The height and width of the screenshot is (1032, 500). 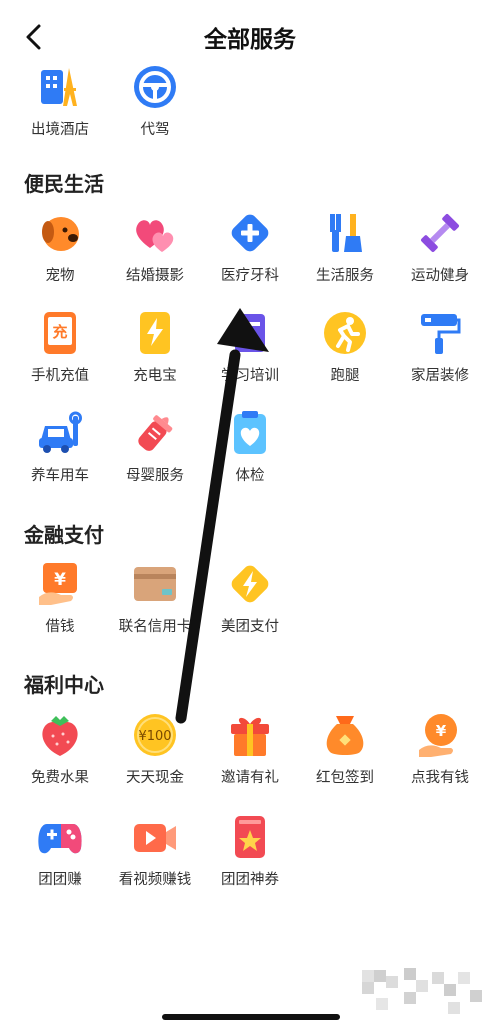 What do you see at coordinates (345, 778) in the screenshot?
I see `service-label: 红包签到` at bounding box center [345, 778].